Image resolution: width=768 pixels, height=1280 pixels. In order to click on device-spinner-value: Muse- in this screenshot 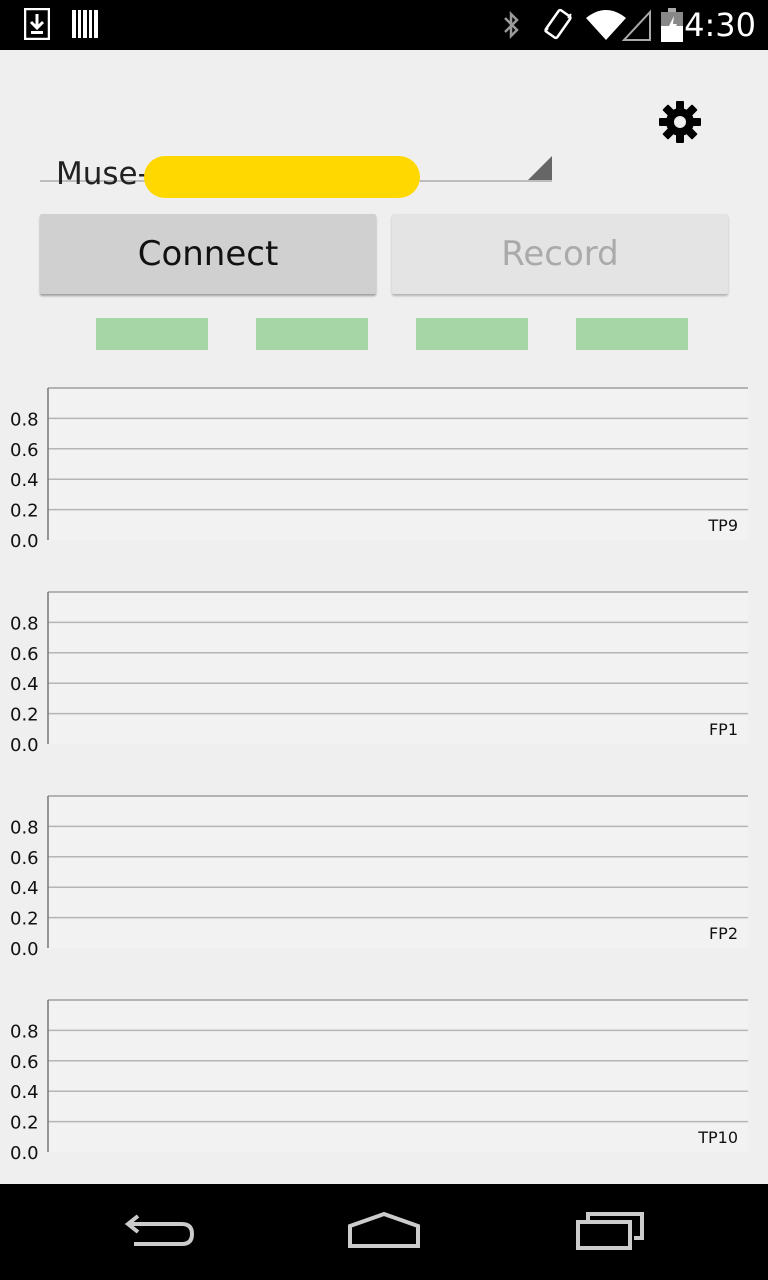, I will do `click(102, 174)`.